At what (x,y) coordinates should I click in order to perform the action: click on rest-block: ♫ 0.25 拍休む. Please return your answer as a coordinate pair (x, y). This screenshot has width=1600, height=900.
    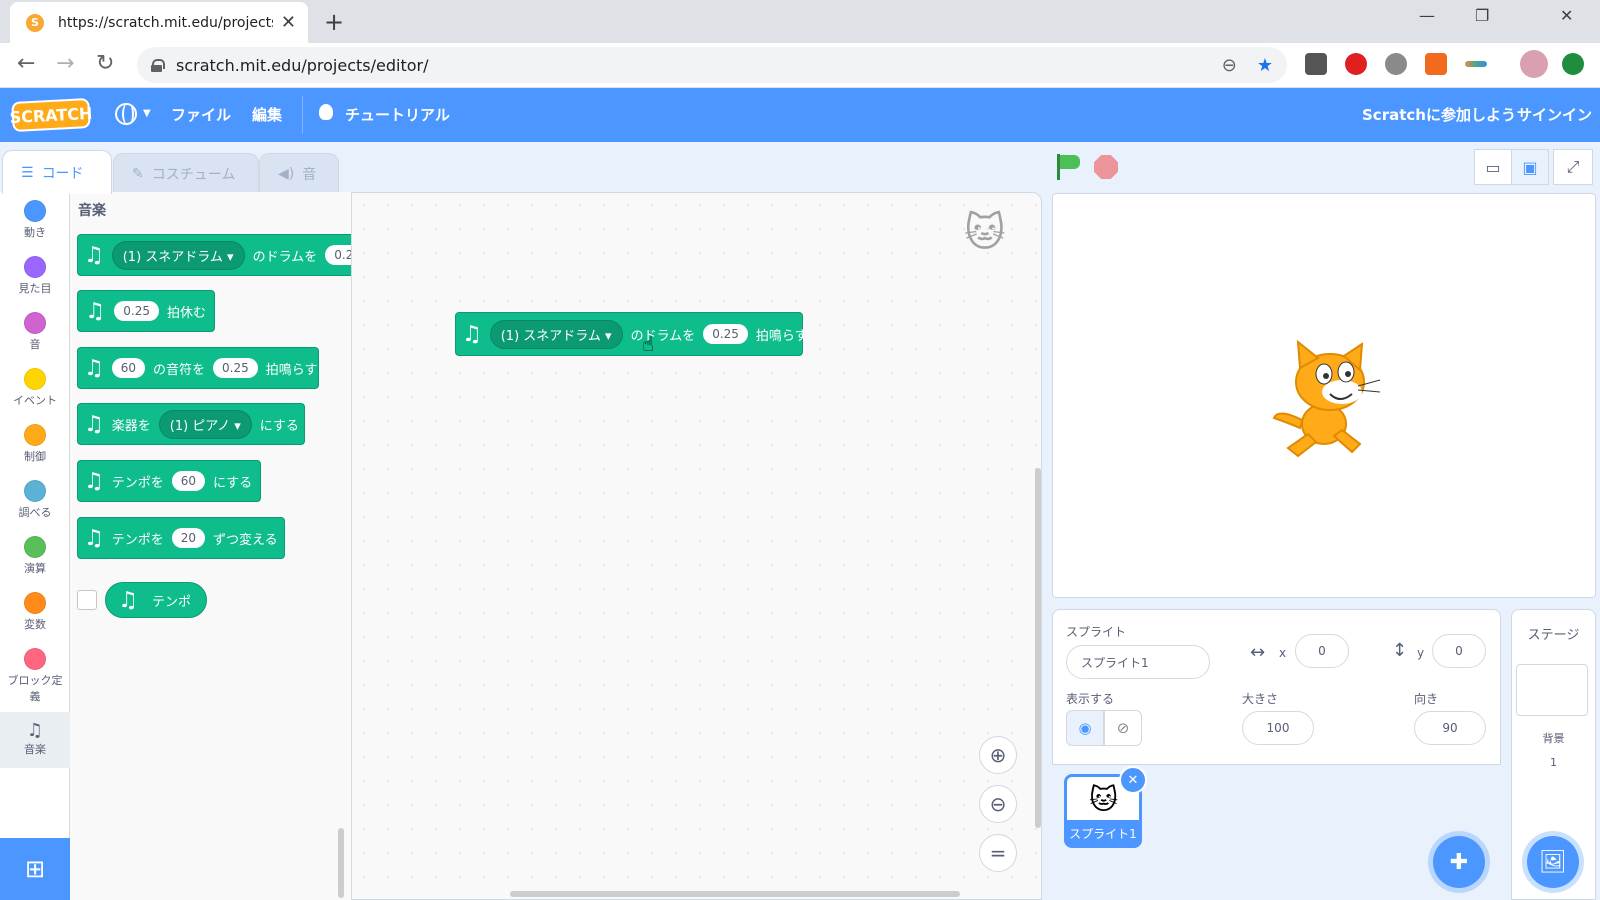
    Looking at the image, I should click on (146, 311).